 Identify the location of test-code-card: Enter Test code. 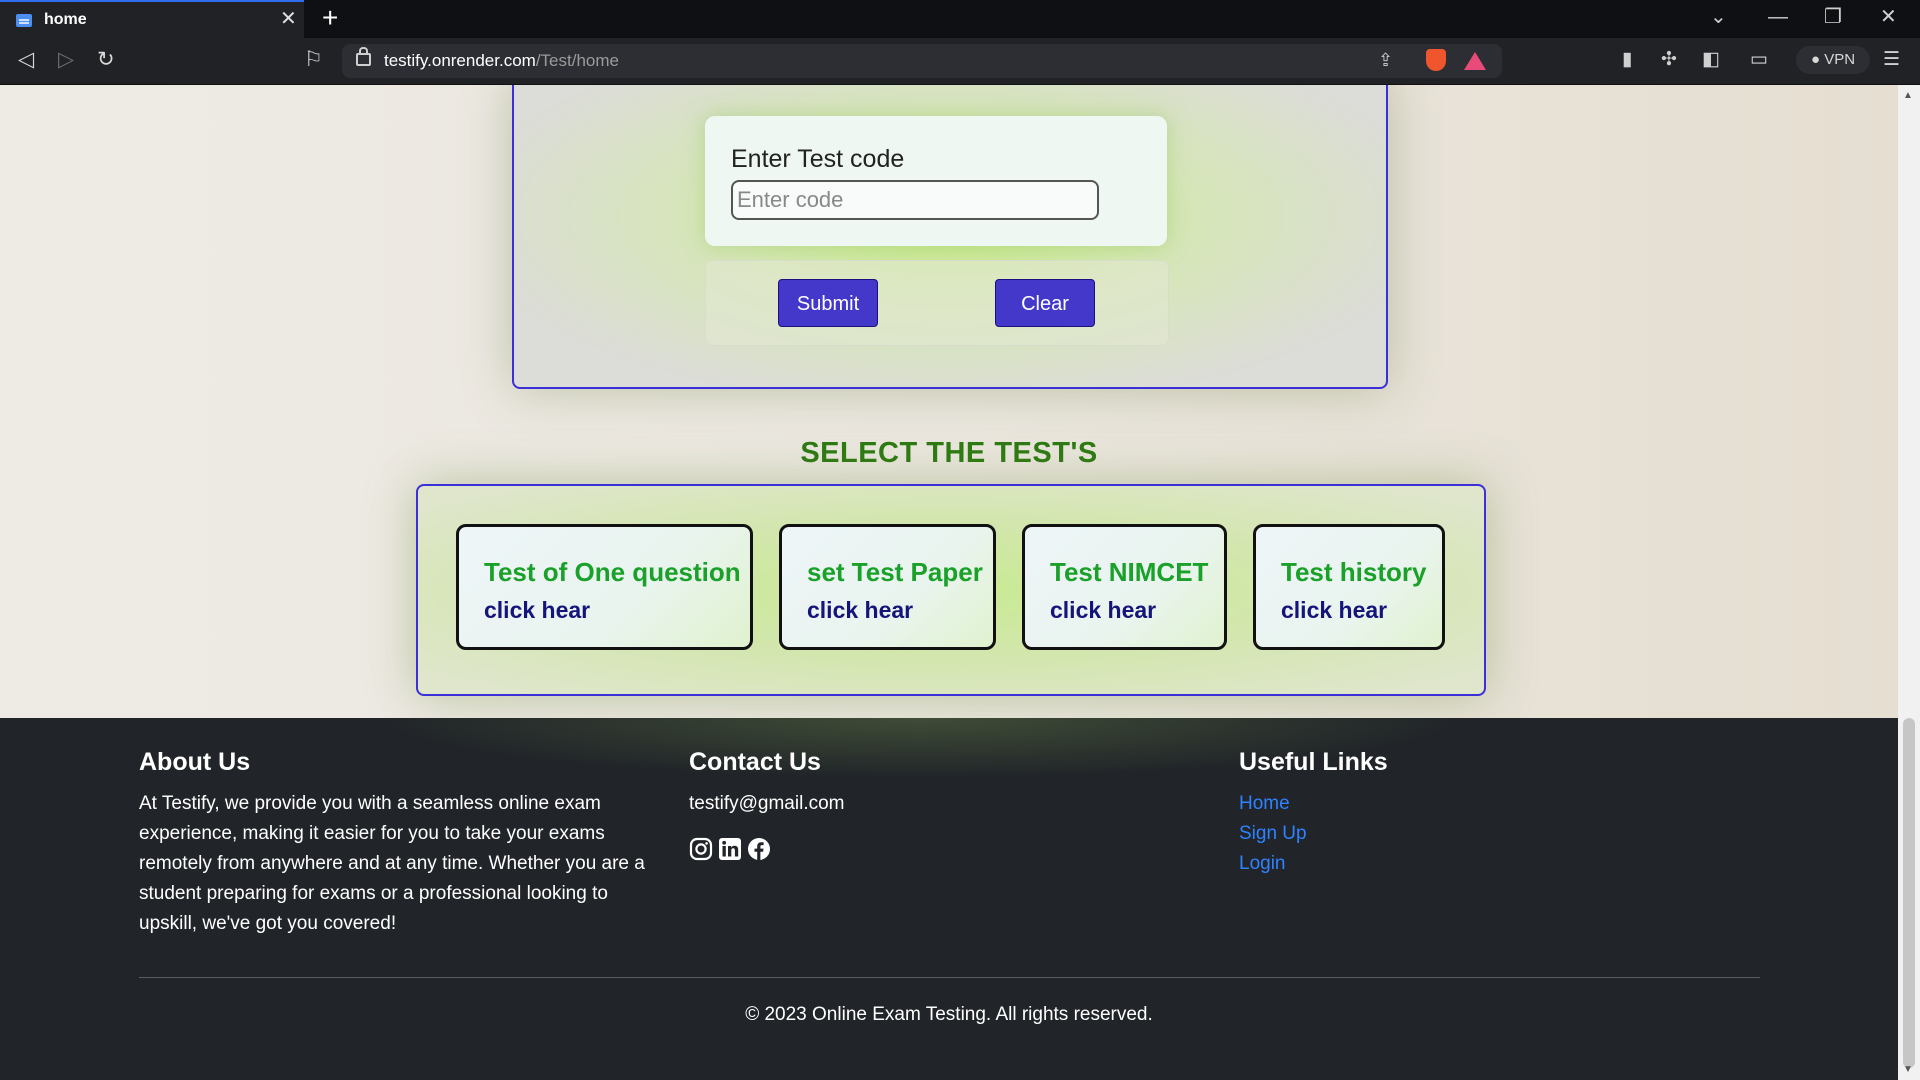
(936, 181).